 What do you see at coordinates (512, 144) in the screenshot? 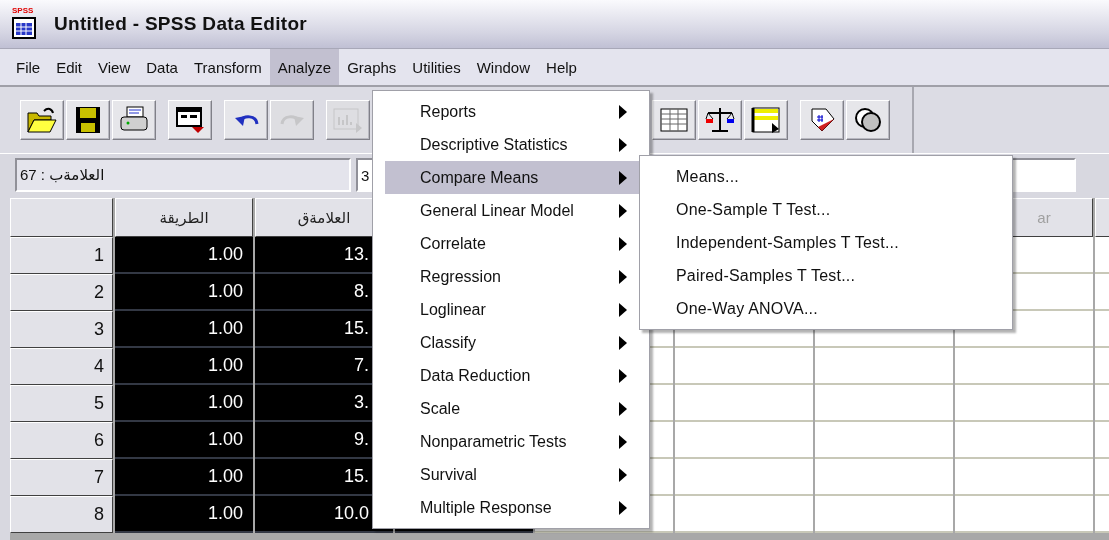
I see `menu-entry: Descriptive Statistics` at bounding box center [512, 144].